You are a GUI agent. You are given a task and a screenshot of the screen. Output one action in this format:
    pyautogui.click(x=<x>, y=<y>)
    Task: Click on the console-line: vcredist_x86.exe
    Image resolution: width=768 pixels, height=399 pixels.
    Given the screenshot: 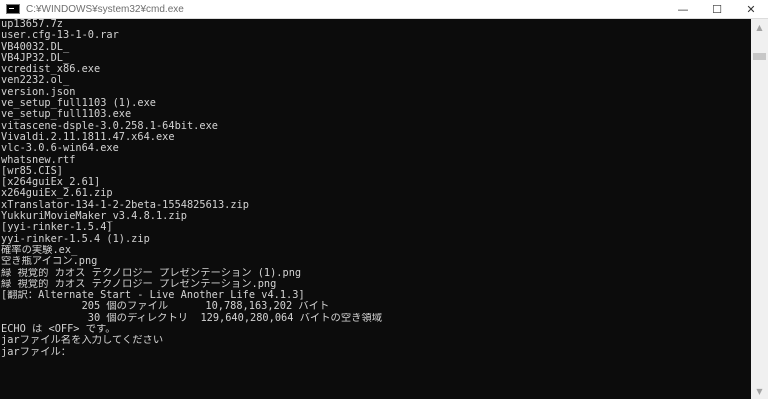 What is the action you would take?
    pyautogui.click(x=51, y=70)
    